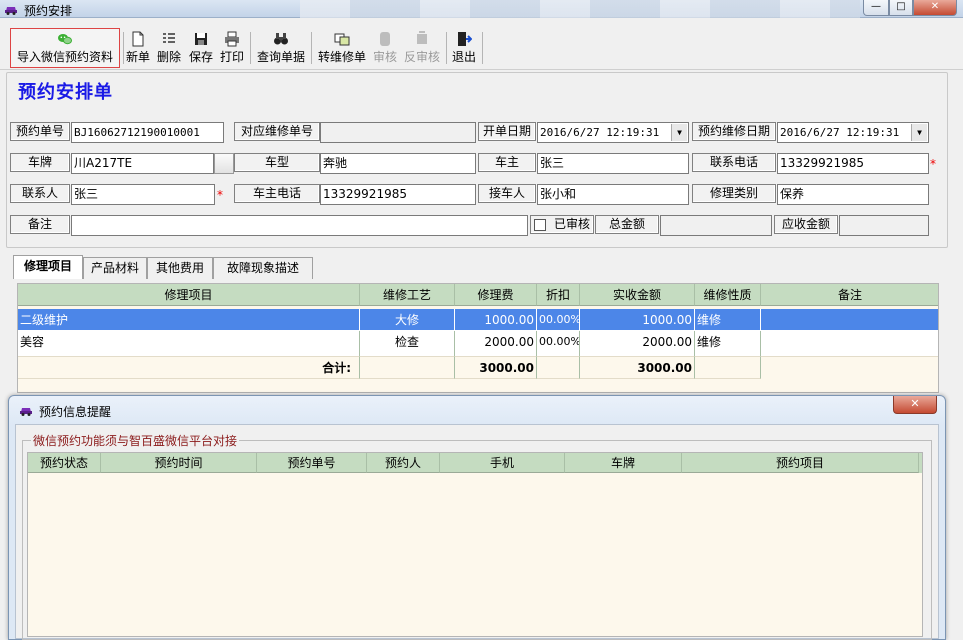  I want to click on open-date-picker: 2016/6/27 12:19:31 ▼, so click(613, 132).